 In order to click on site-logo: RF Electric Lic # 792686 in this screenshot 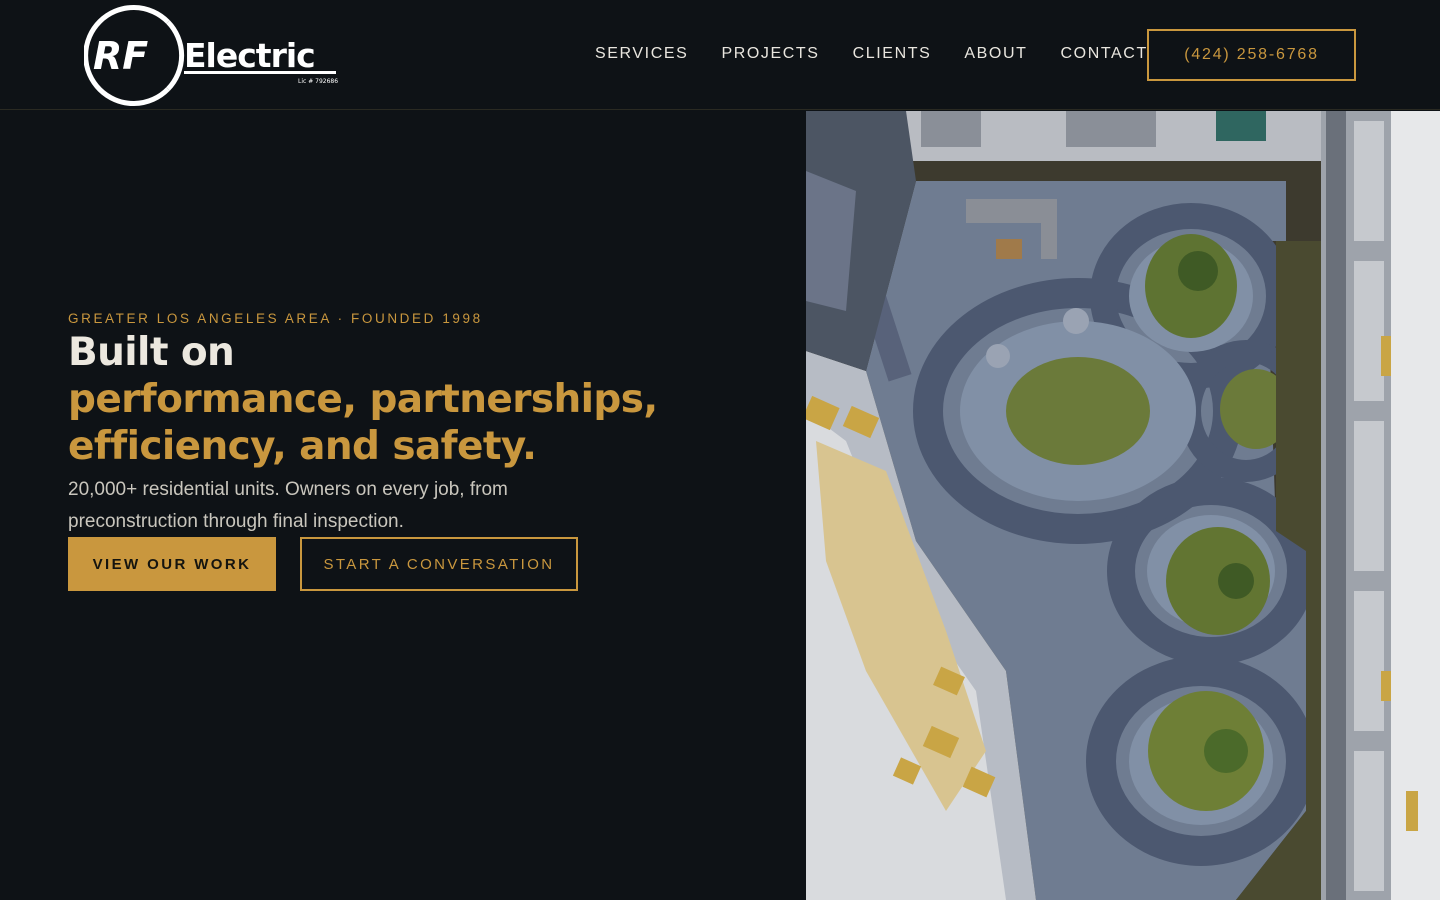, I will do `click(213, 57)`.